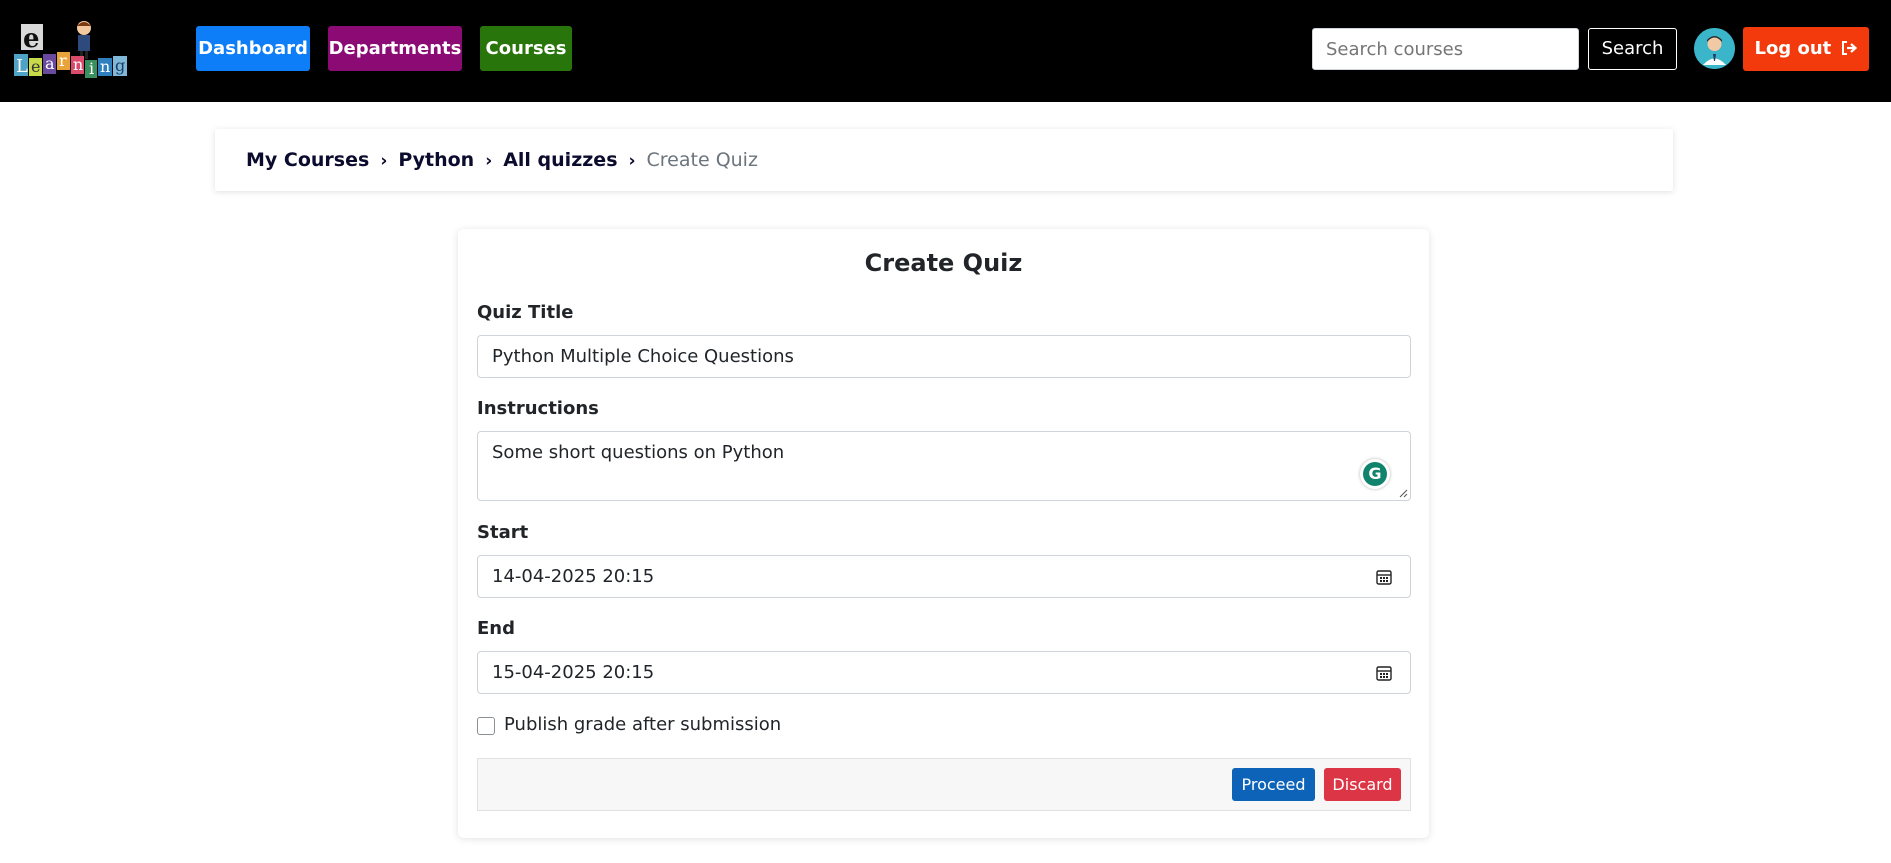  What do you see at coordinates (944, 672) in the screenshot?
I see `end-datetime-input: 15-04-2025 20:15` at bounding box center [944, 672].